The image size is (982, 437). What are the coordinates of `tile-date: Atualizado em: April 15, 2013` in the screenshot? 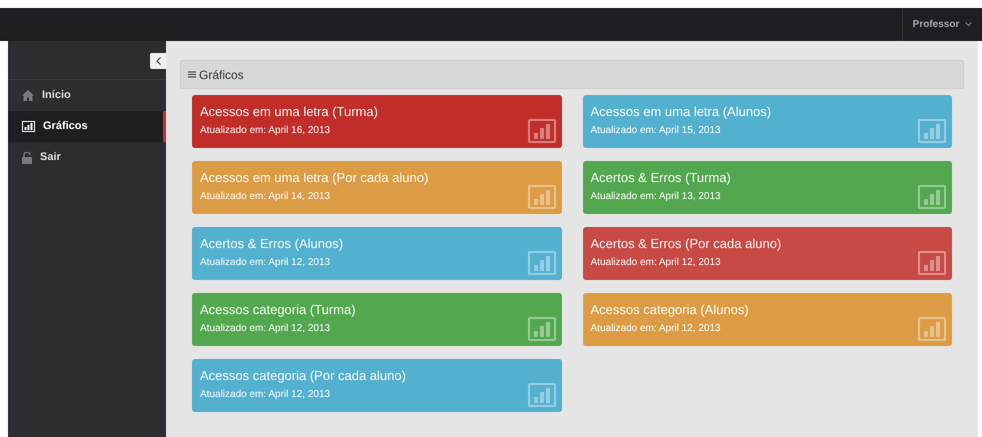 It's located at (655, 131).